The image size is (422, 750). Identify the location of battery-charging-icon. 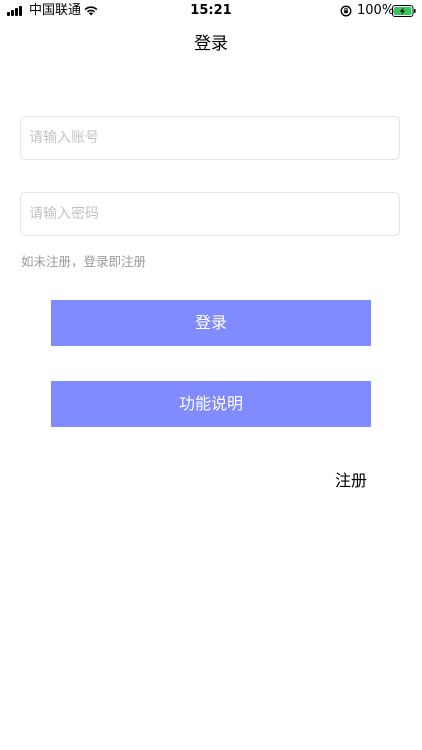
(404, 11).